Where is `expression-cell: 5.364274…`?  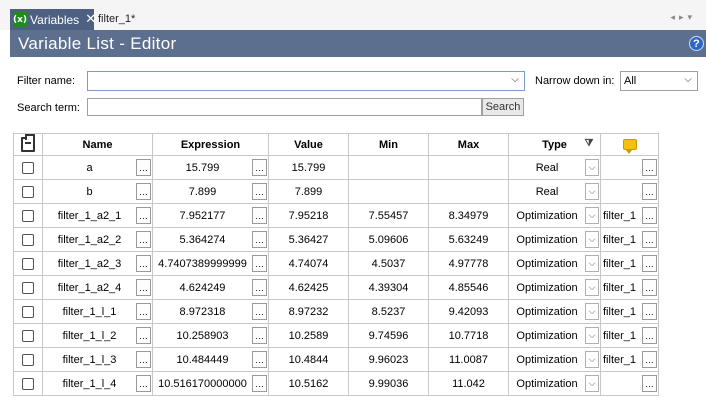
expression-cell: 5.364274… is located at coordinates (210, 239).